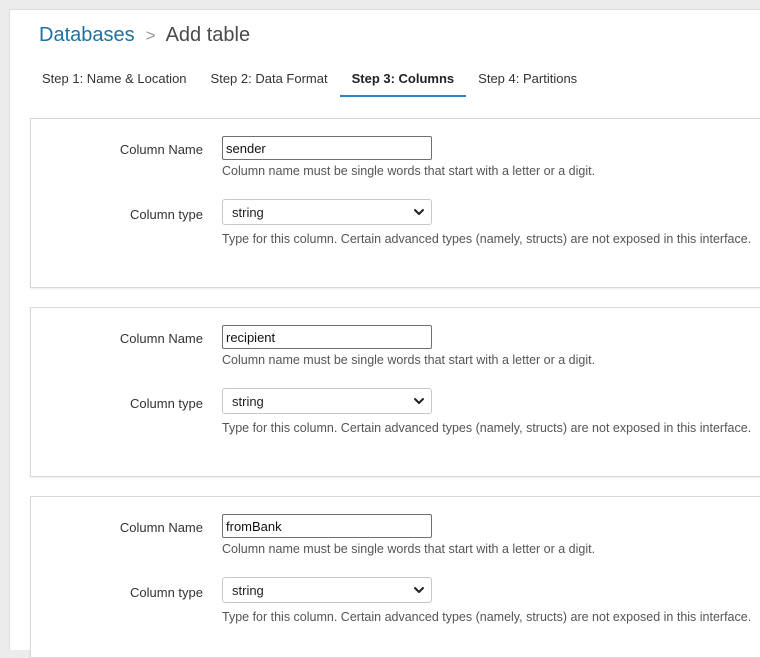  What do you see at coordinates (527, 80) in the screenshot?
I see `tab-step-4-partitions: Step 4: Partitions` at bounding box center [527, 80].